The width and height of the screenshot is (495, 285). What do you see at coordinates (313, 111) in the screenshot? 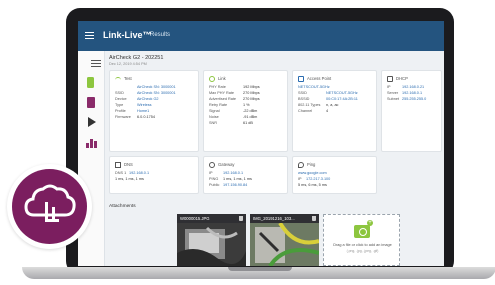
I see `card-row: Channel 4` at bounding box center [313, 111].